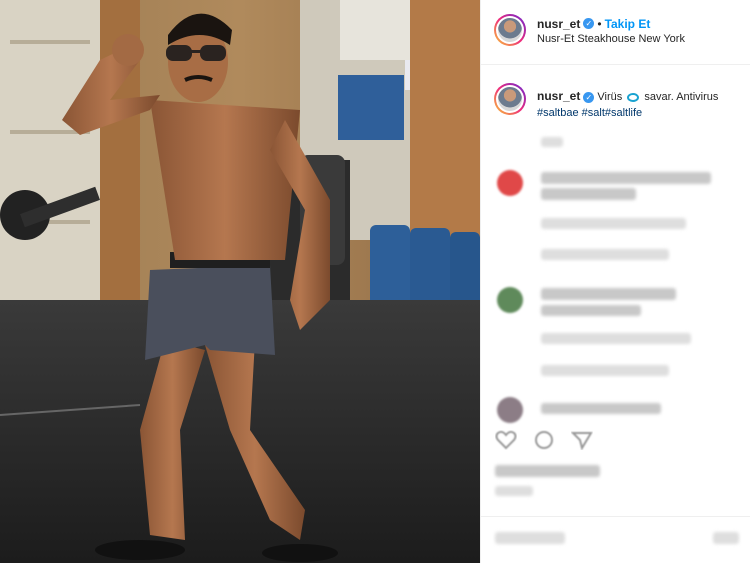 The image size is (750, 563). Describe the element at coordinates (610, 97) in the screenshot. I see `caption-text-1: Virüs` at that location.